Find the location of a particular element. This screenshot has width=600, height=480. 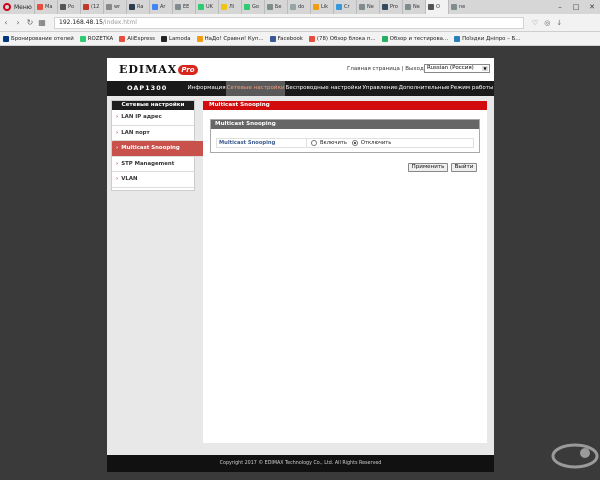

edimax-logo: EDIMAX Pro is located at coordinates (158, 69).